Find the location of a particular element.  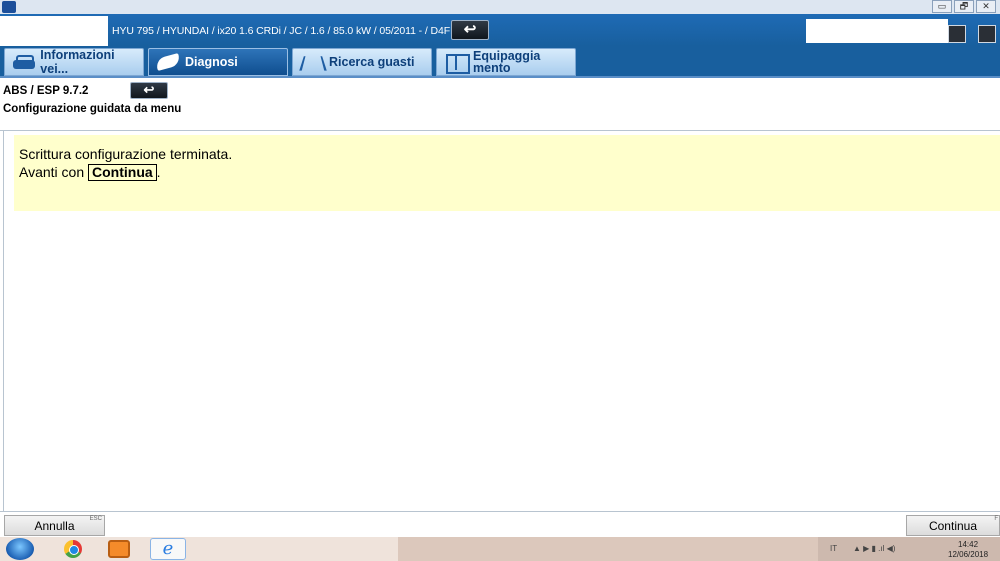

message-prefix: Avanti con is located at coordinates (54, 172).